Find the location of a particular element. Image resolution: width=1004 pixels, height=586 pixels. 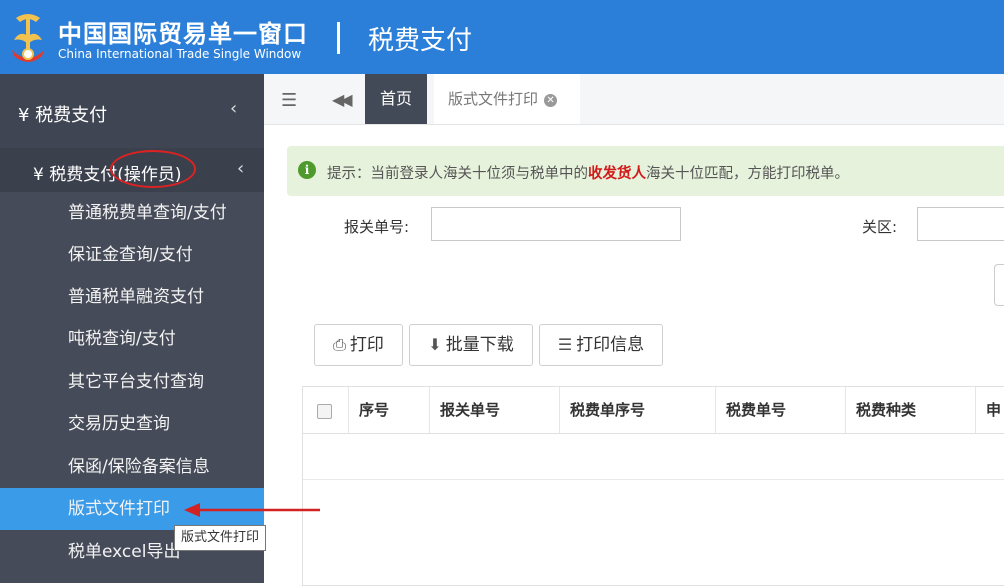

tab-format-print: 版式文件打印 ✕ is located at coordinates (507, 99).